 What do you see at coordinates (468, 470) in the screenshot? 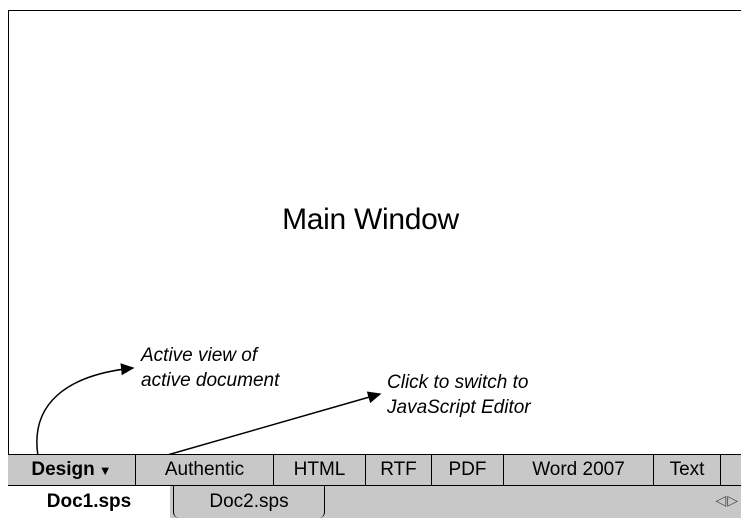
I see `tab-pdf: PDF` at bounding box center [468, 470].